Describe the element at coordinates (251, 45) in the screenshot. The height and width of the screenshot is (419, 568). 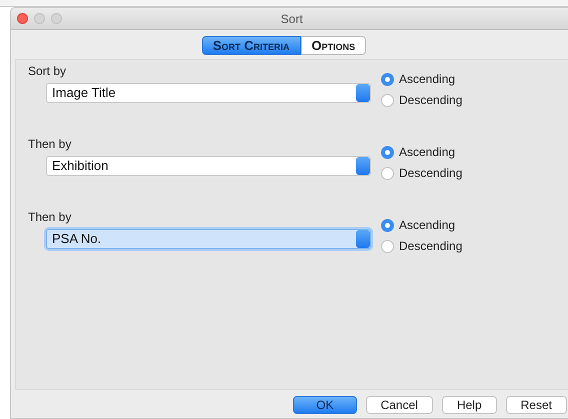
I see `tab: Sort Criteria` at that location.